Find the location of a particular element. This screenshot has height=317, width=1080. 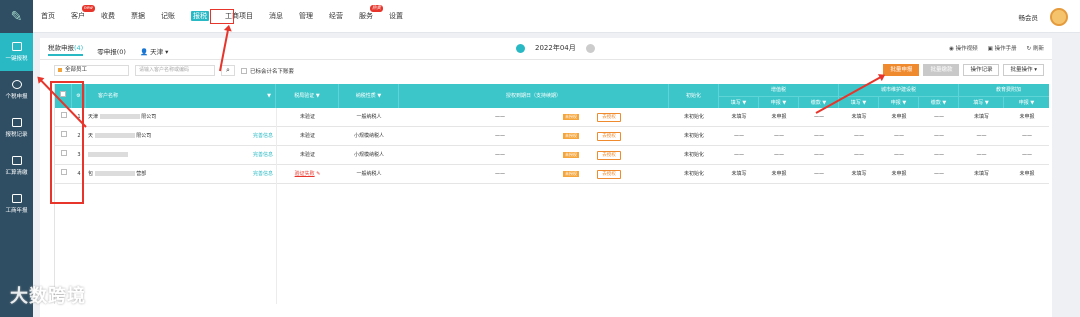

col-city-pay: 缴款 ▼ is located at coordinates (939, 102).